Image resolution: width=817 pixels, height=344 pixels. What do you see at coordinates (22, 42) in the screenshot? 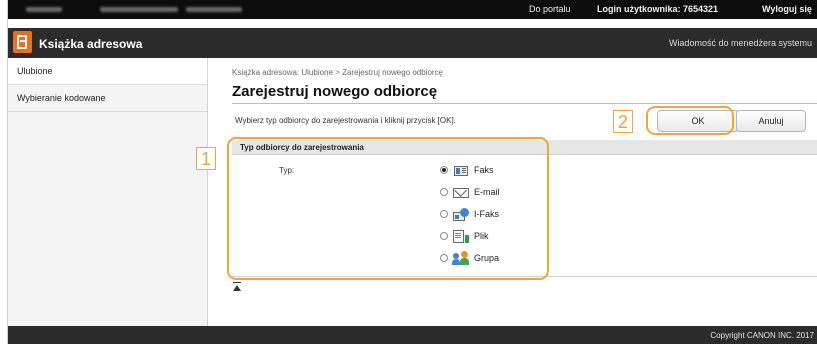
I see `address-book-icon` at bounding box center [22, 42].